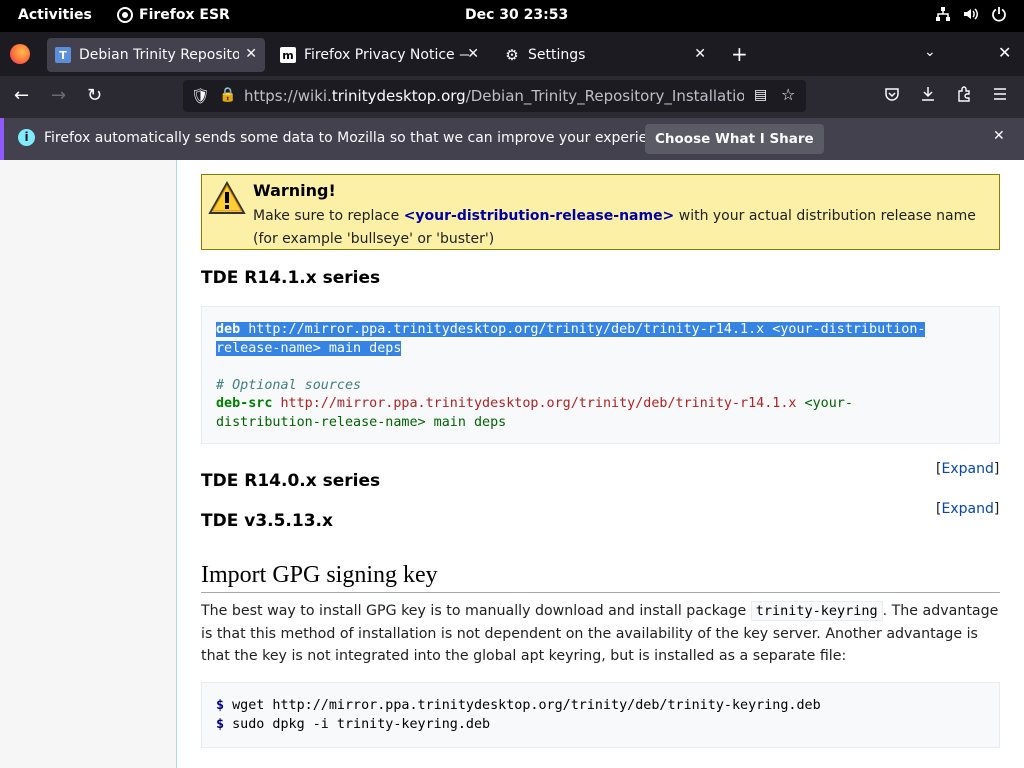 This screenshot has width=1024, height=768. I want to click on tab-settings: ⚙ Settings ✕, so click(605, 55).